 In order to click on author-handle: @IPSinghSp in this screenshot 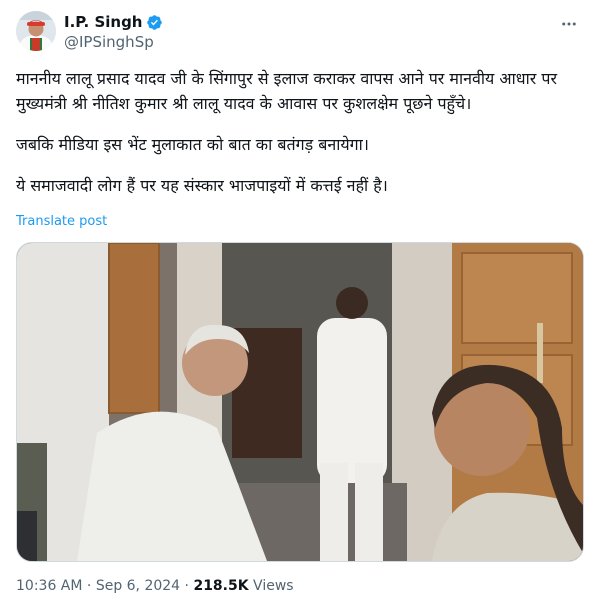, I will do `click(109, 42)`.